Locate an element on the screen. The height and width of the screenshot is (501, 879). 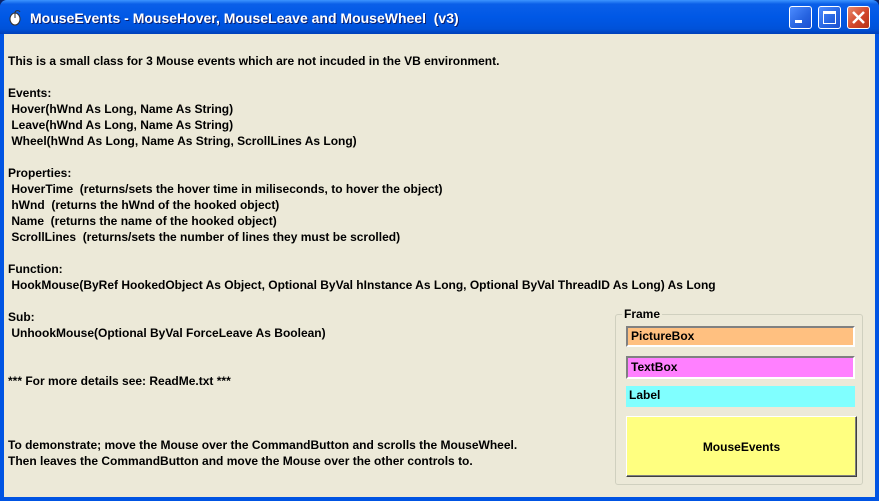
info-line: Hover(hWnd As Long, Name As String) is located at coordinates (121, 109).